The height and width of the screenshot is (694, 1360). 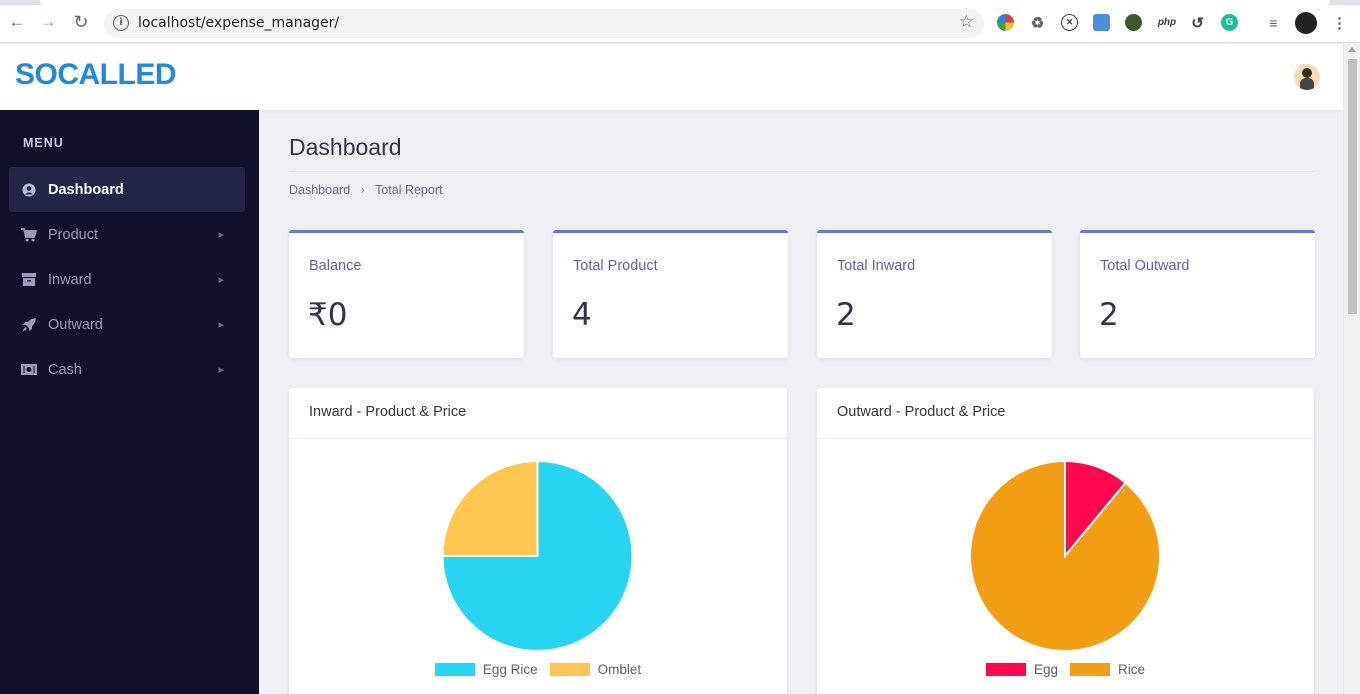 I want to click on menu-title: MENU, so click(x=43, y=143).